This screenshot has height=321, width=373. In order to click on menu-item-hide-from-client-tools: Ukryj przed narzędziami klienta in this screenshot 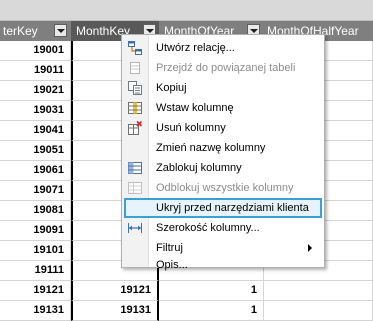, I will do `click(223, 208)`.